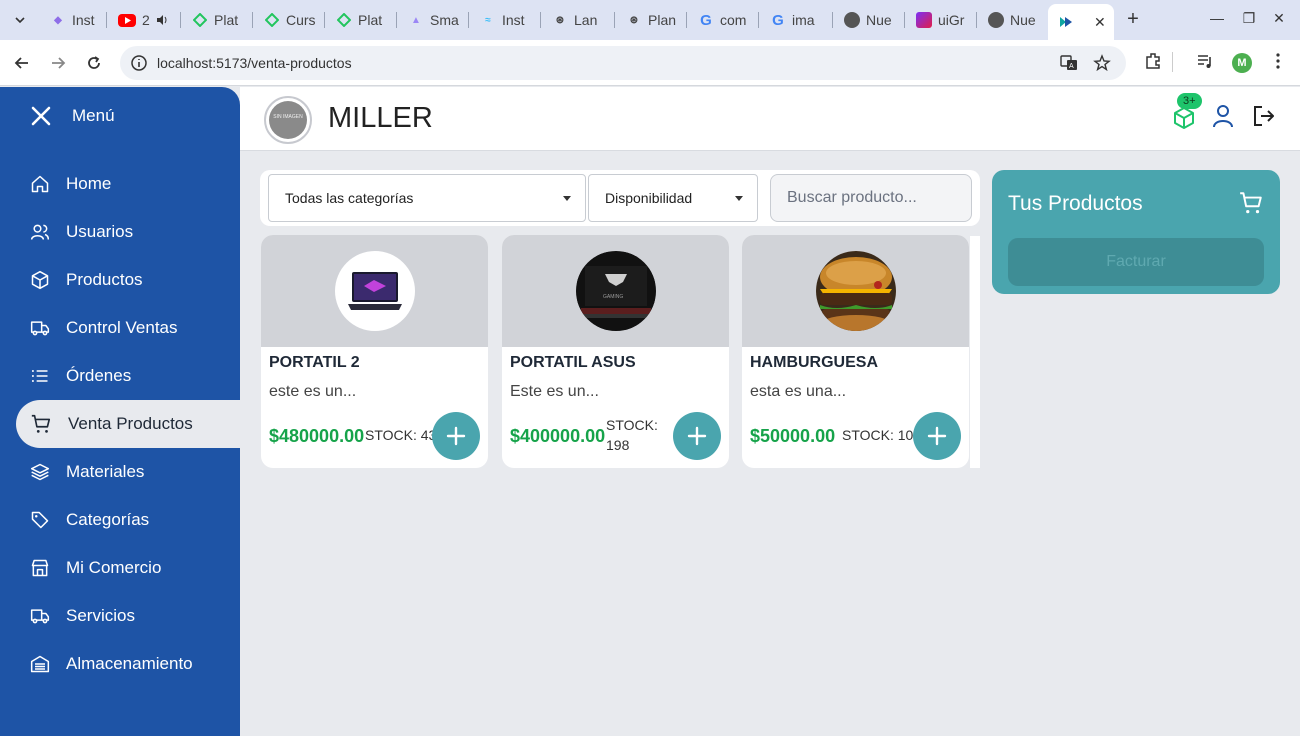 The width and height of the screenshot is (1300, 736). Describe the element at coordinates (141, 20) in the screenshot. I see `browser-tab: 2` at that location.